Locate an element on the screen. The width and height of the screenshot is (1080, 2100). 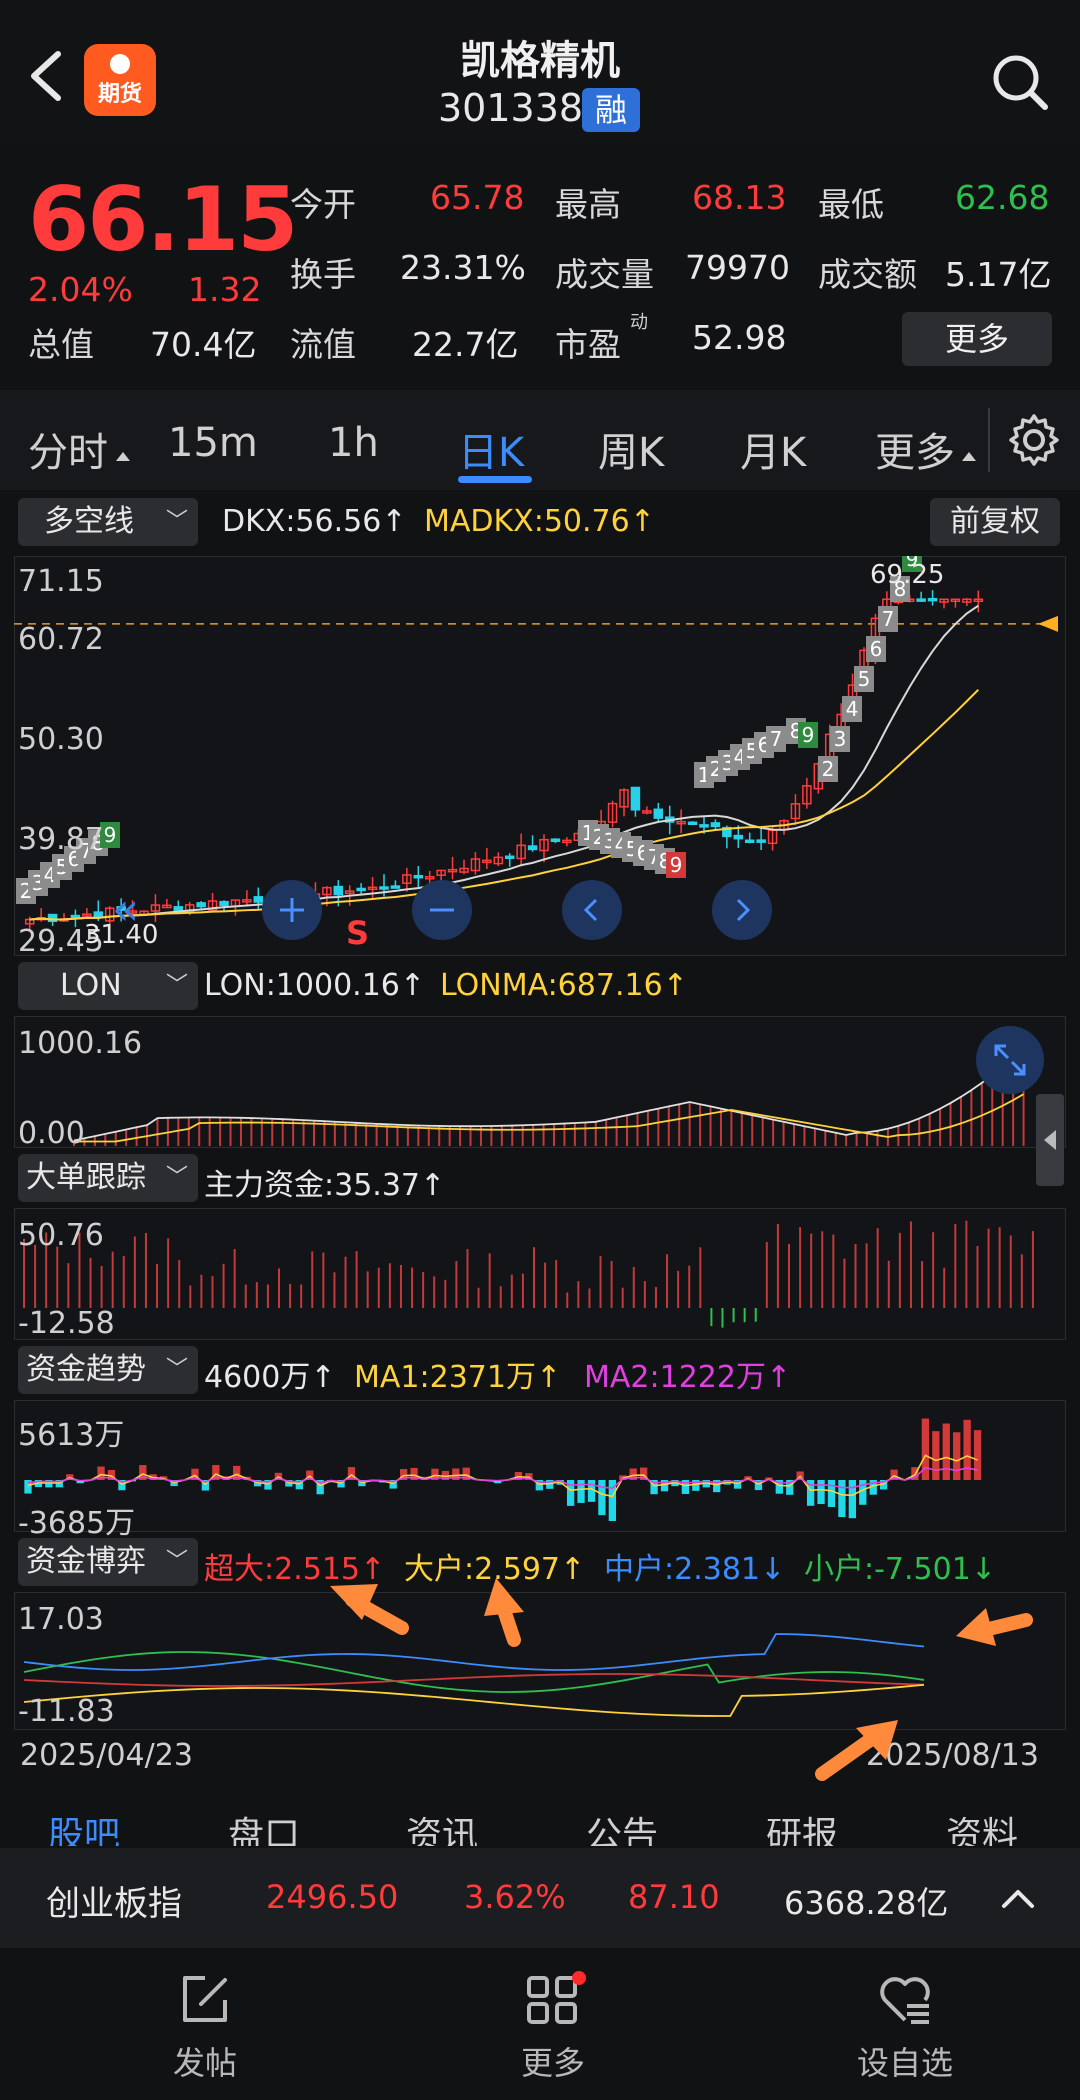
nine-count-number: 3 is located at coordinates (840, 739).